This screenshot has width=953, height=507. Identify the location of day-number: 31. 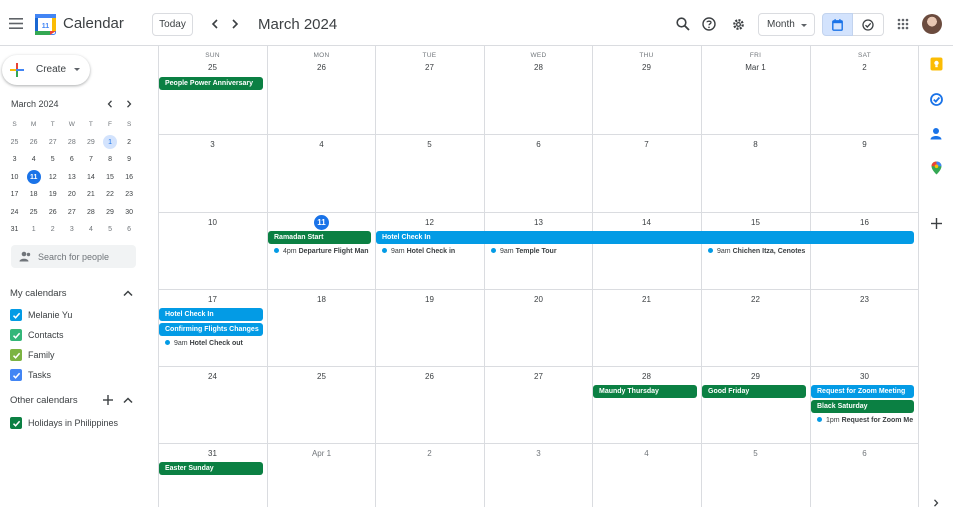
(212, 453).